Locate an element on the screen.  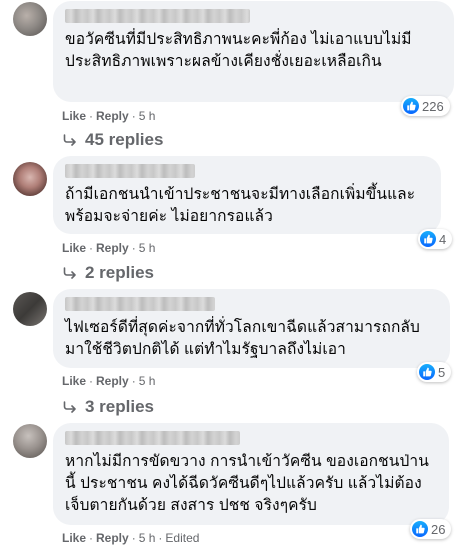
view-replies-link: 3 replies is located at coordinates (108, 407).